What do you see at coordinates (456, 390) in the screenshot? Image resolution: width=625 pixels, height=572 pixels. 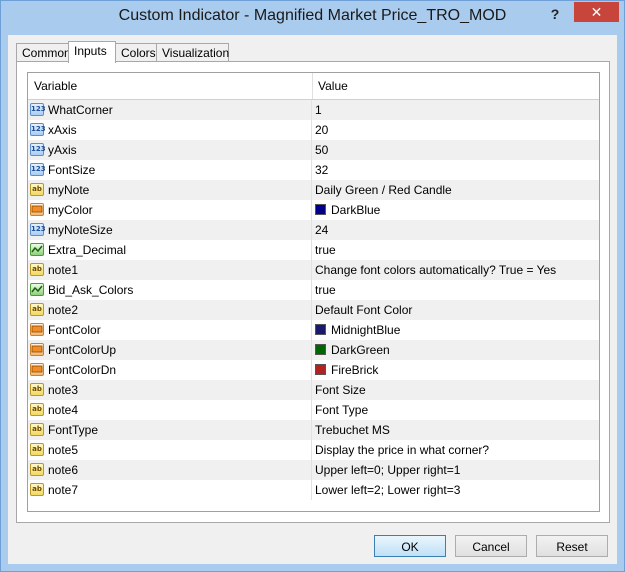 I see `value-cell: Font Size` at bounding box center [456, 390].